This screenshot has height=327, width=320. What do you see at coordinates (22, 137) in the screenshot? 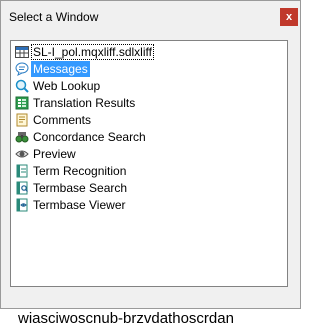
I see `concordance-search-icon` at bounding box center [22, 137].